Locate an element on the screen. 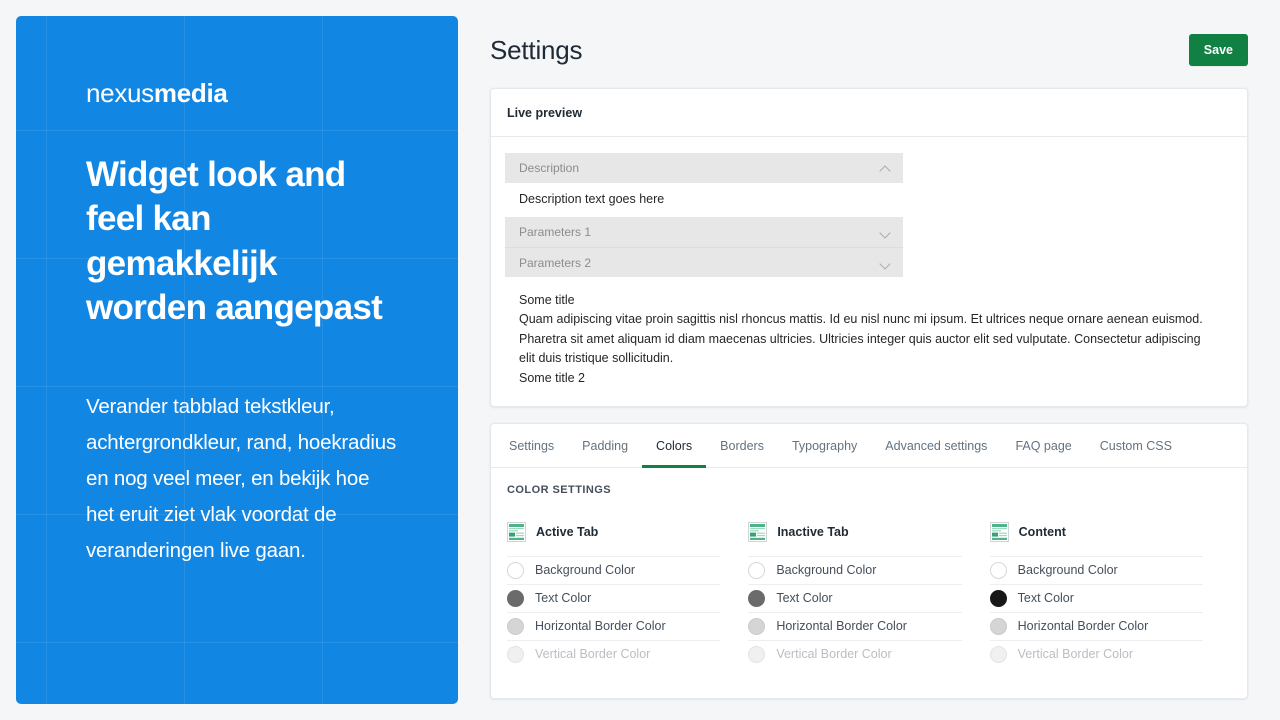 The image size is (1280, 720). column-title: Content is located at coordinates (1042, 531).